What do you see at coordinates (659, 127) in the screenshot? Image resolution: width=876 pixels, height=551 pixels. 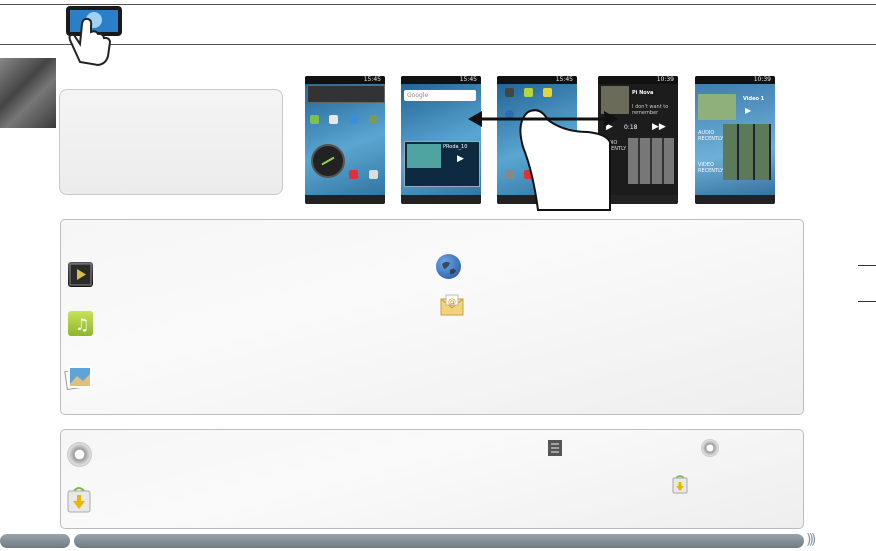 I see `fast-forward-icon: ▶▶` at bounding box center [659, 127].